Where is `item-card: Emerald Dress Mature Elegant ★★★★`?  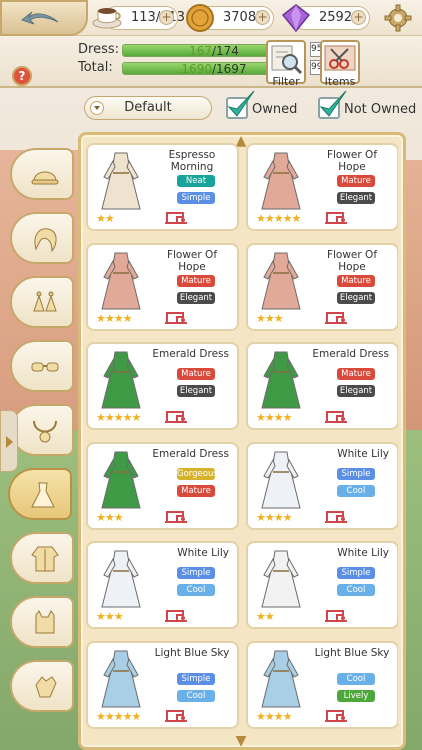 item-card: Emerald Dress Mature Elegant ★★★★ is located at coordinates (322, 386).